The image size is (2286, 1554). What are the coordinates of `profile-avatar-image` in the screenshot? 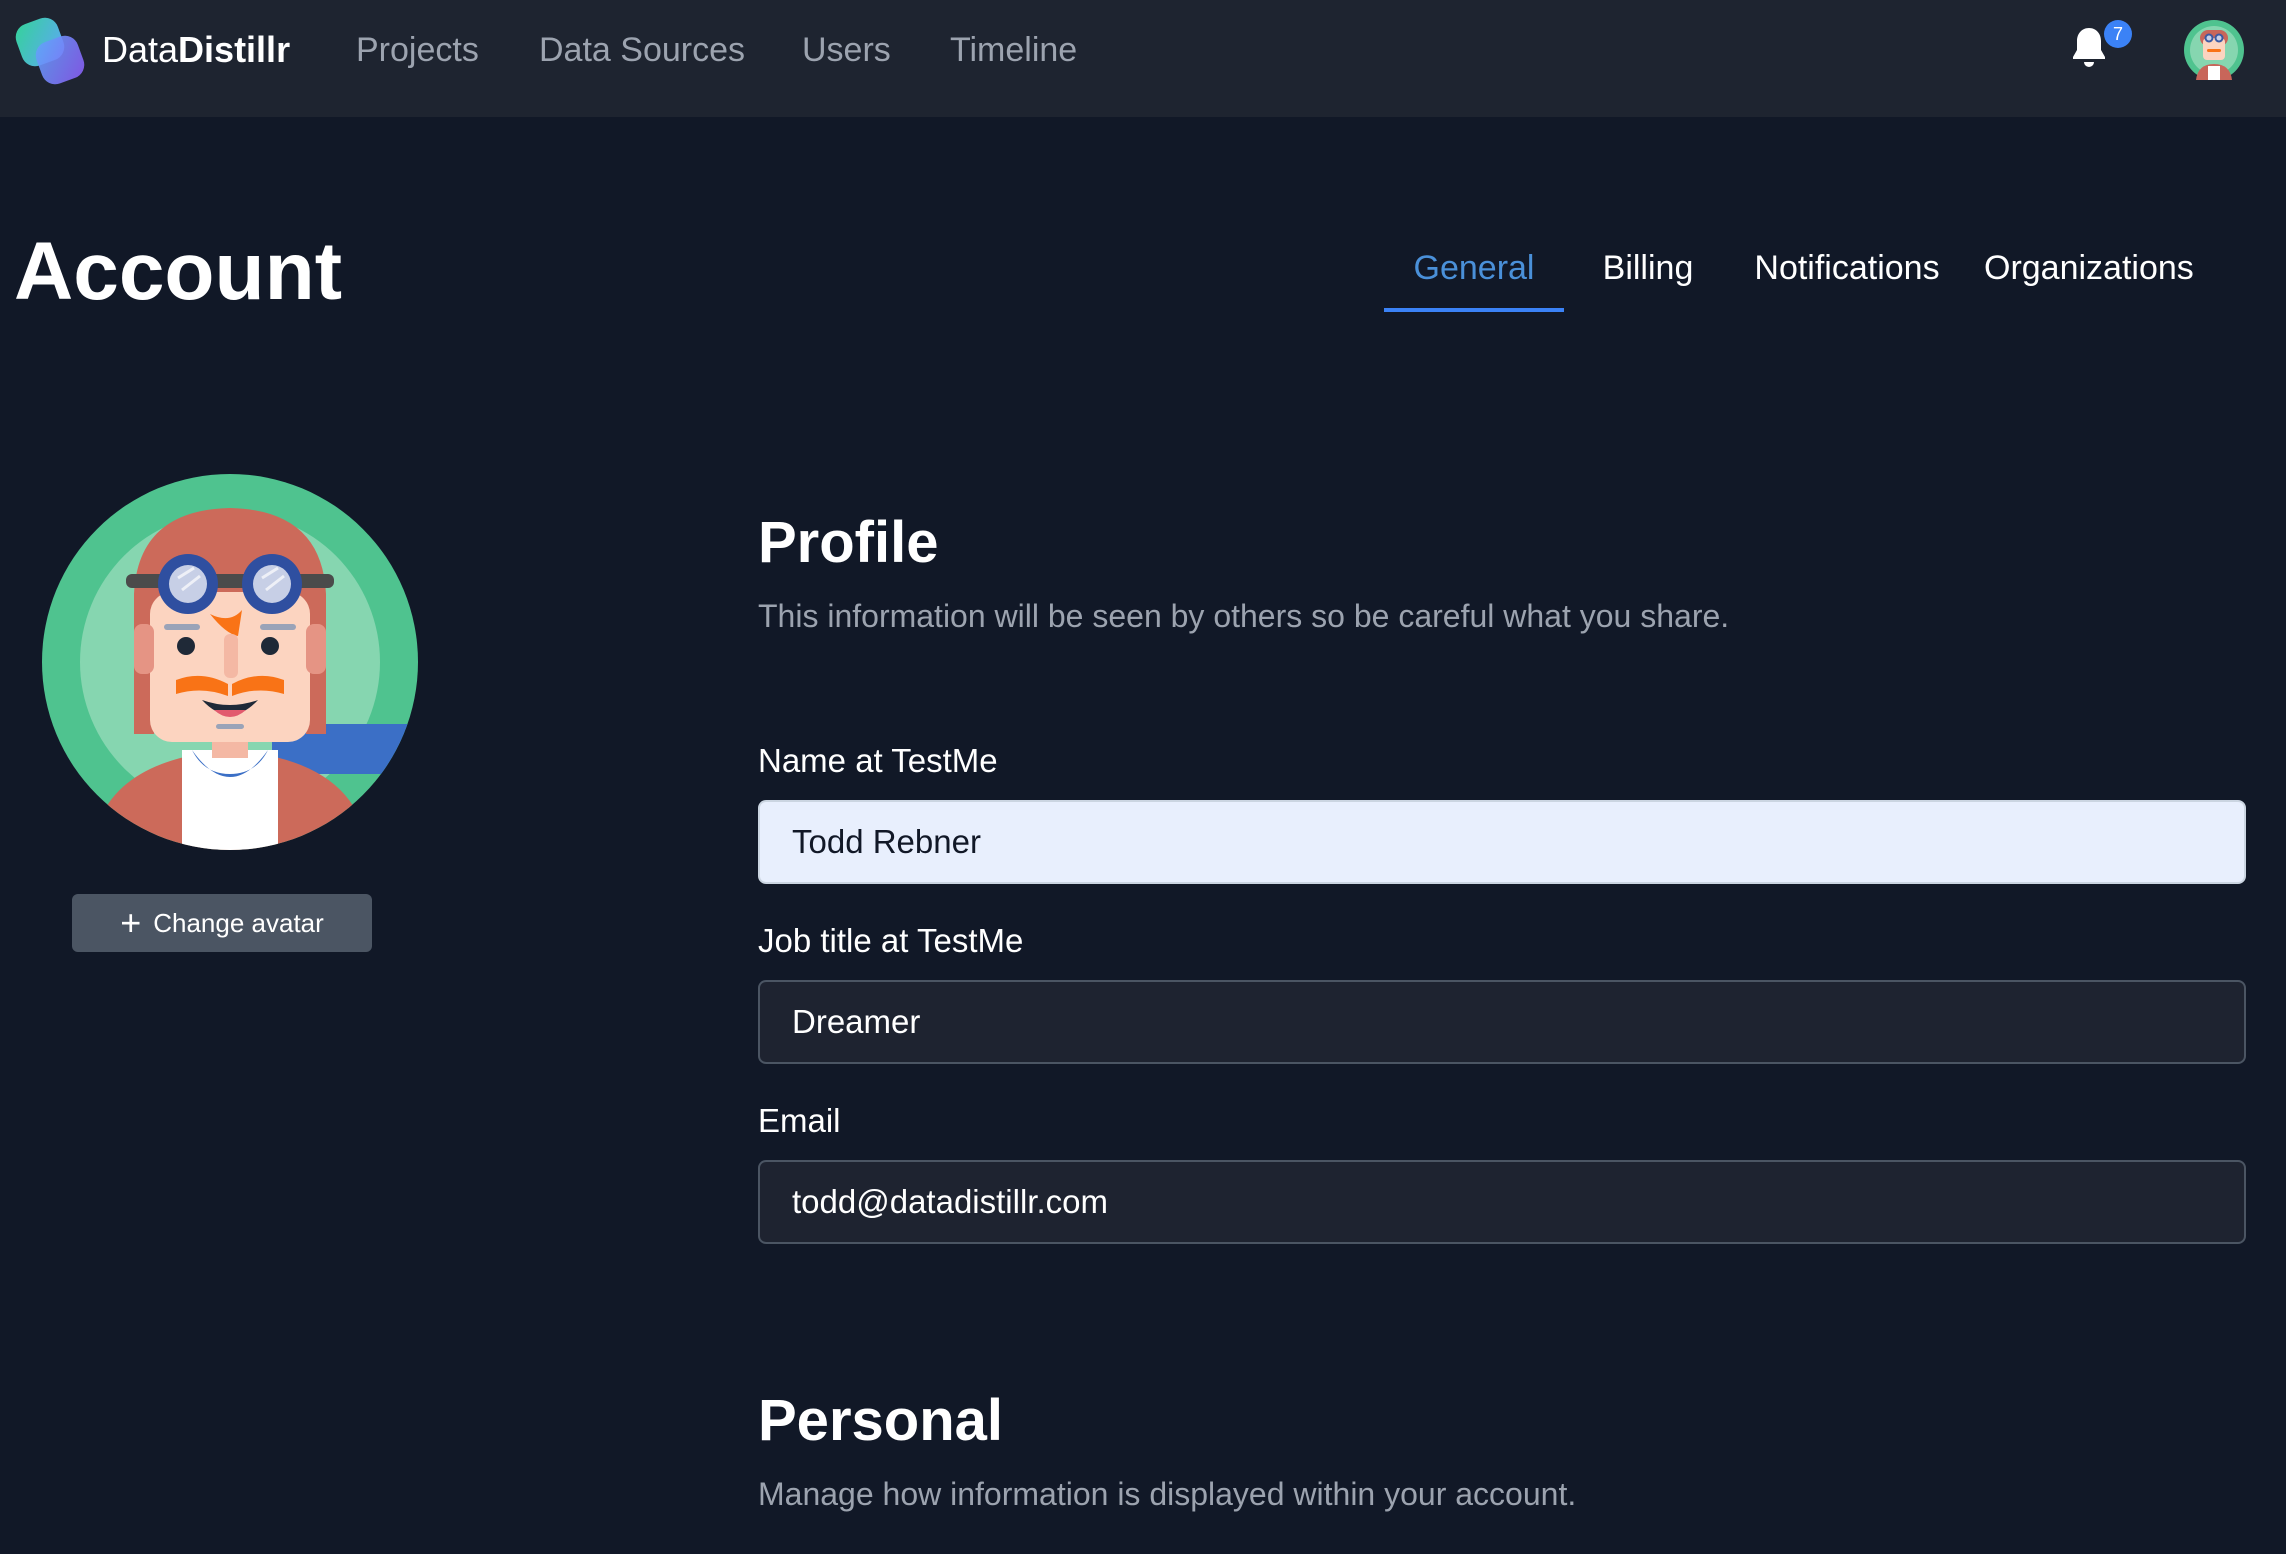 It's located at (230, 662).